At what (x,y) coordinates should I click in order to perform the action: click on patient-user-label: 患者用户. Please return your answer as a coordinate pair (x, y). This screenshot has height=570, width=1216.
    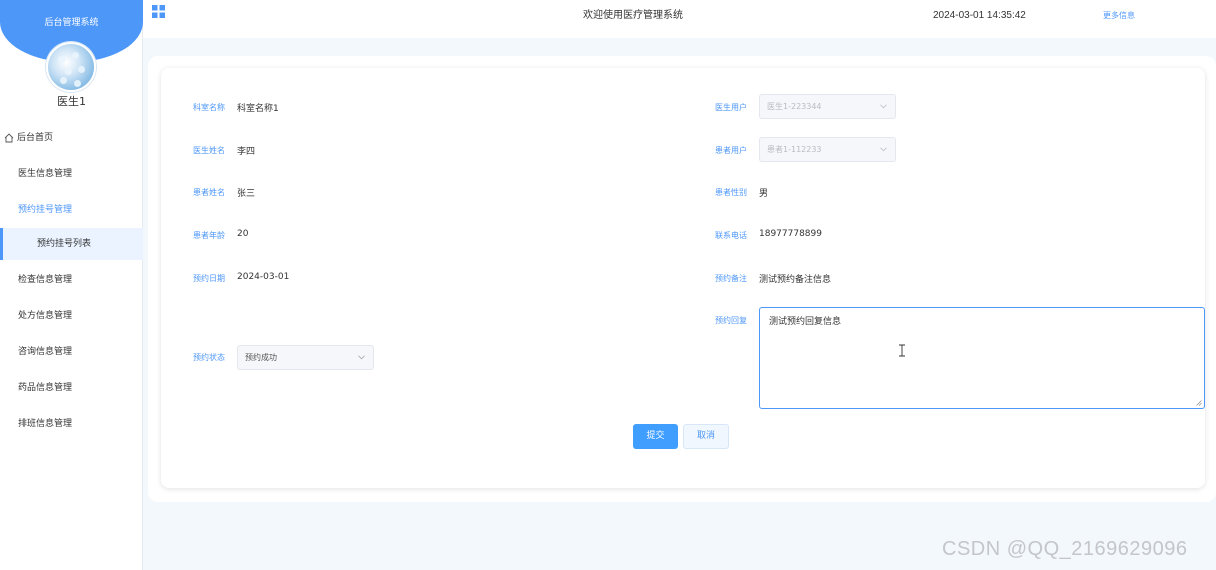
    Looking at the image, I should click on (731, 150).